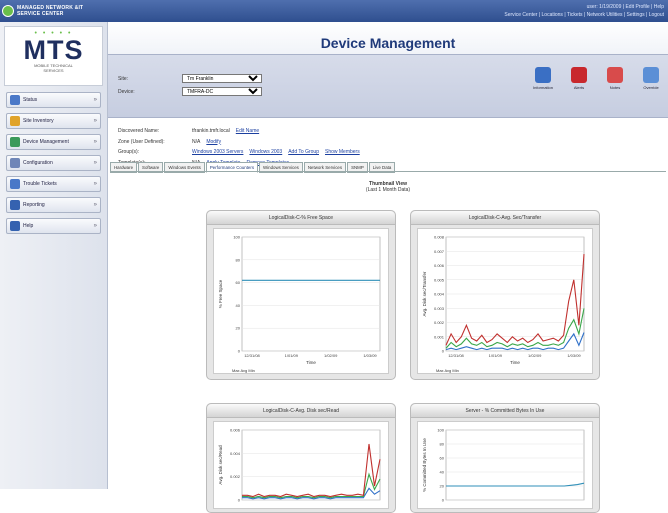 This screenshot has height=513, width=668. Describe the element at coordinates (53, 142) in the screenshot. I see `sidebar-item-2: Device Management »` at that location.